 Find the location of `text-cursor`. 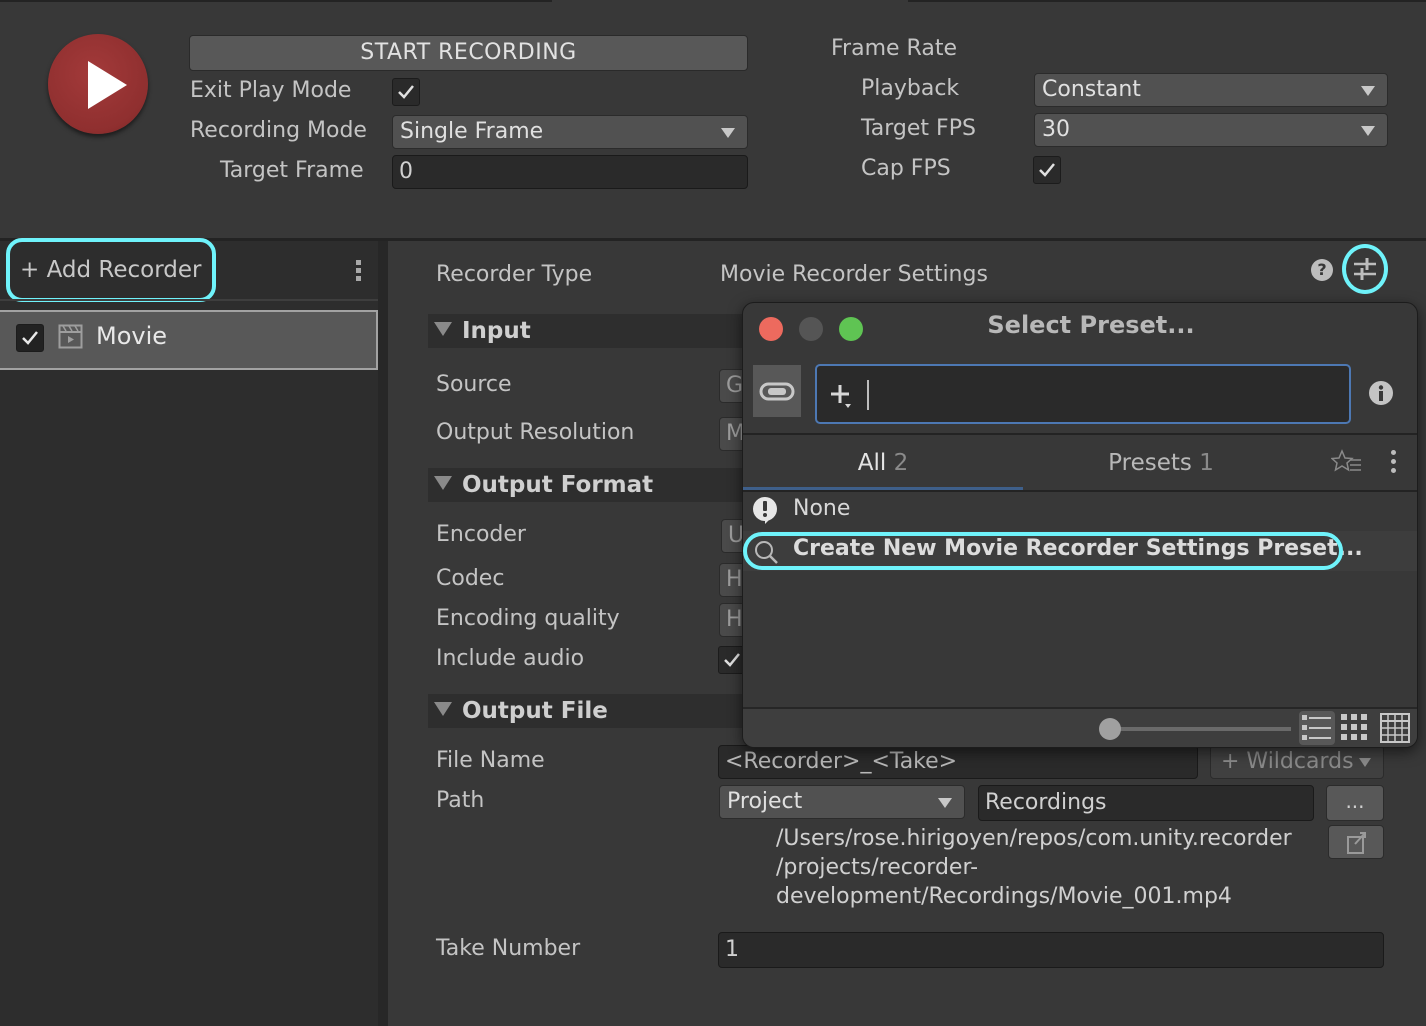

text-cursor is located at coordinates (868, 395).